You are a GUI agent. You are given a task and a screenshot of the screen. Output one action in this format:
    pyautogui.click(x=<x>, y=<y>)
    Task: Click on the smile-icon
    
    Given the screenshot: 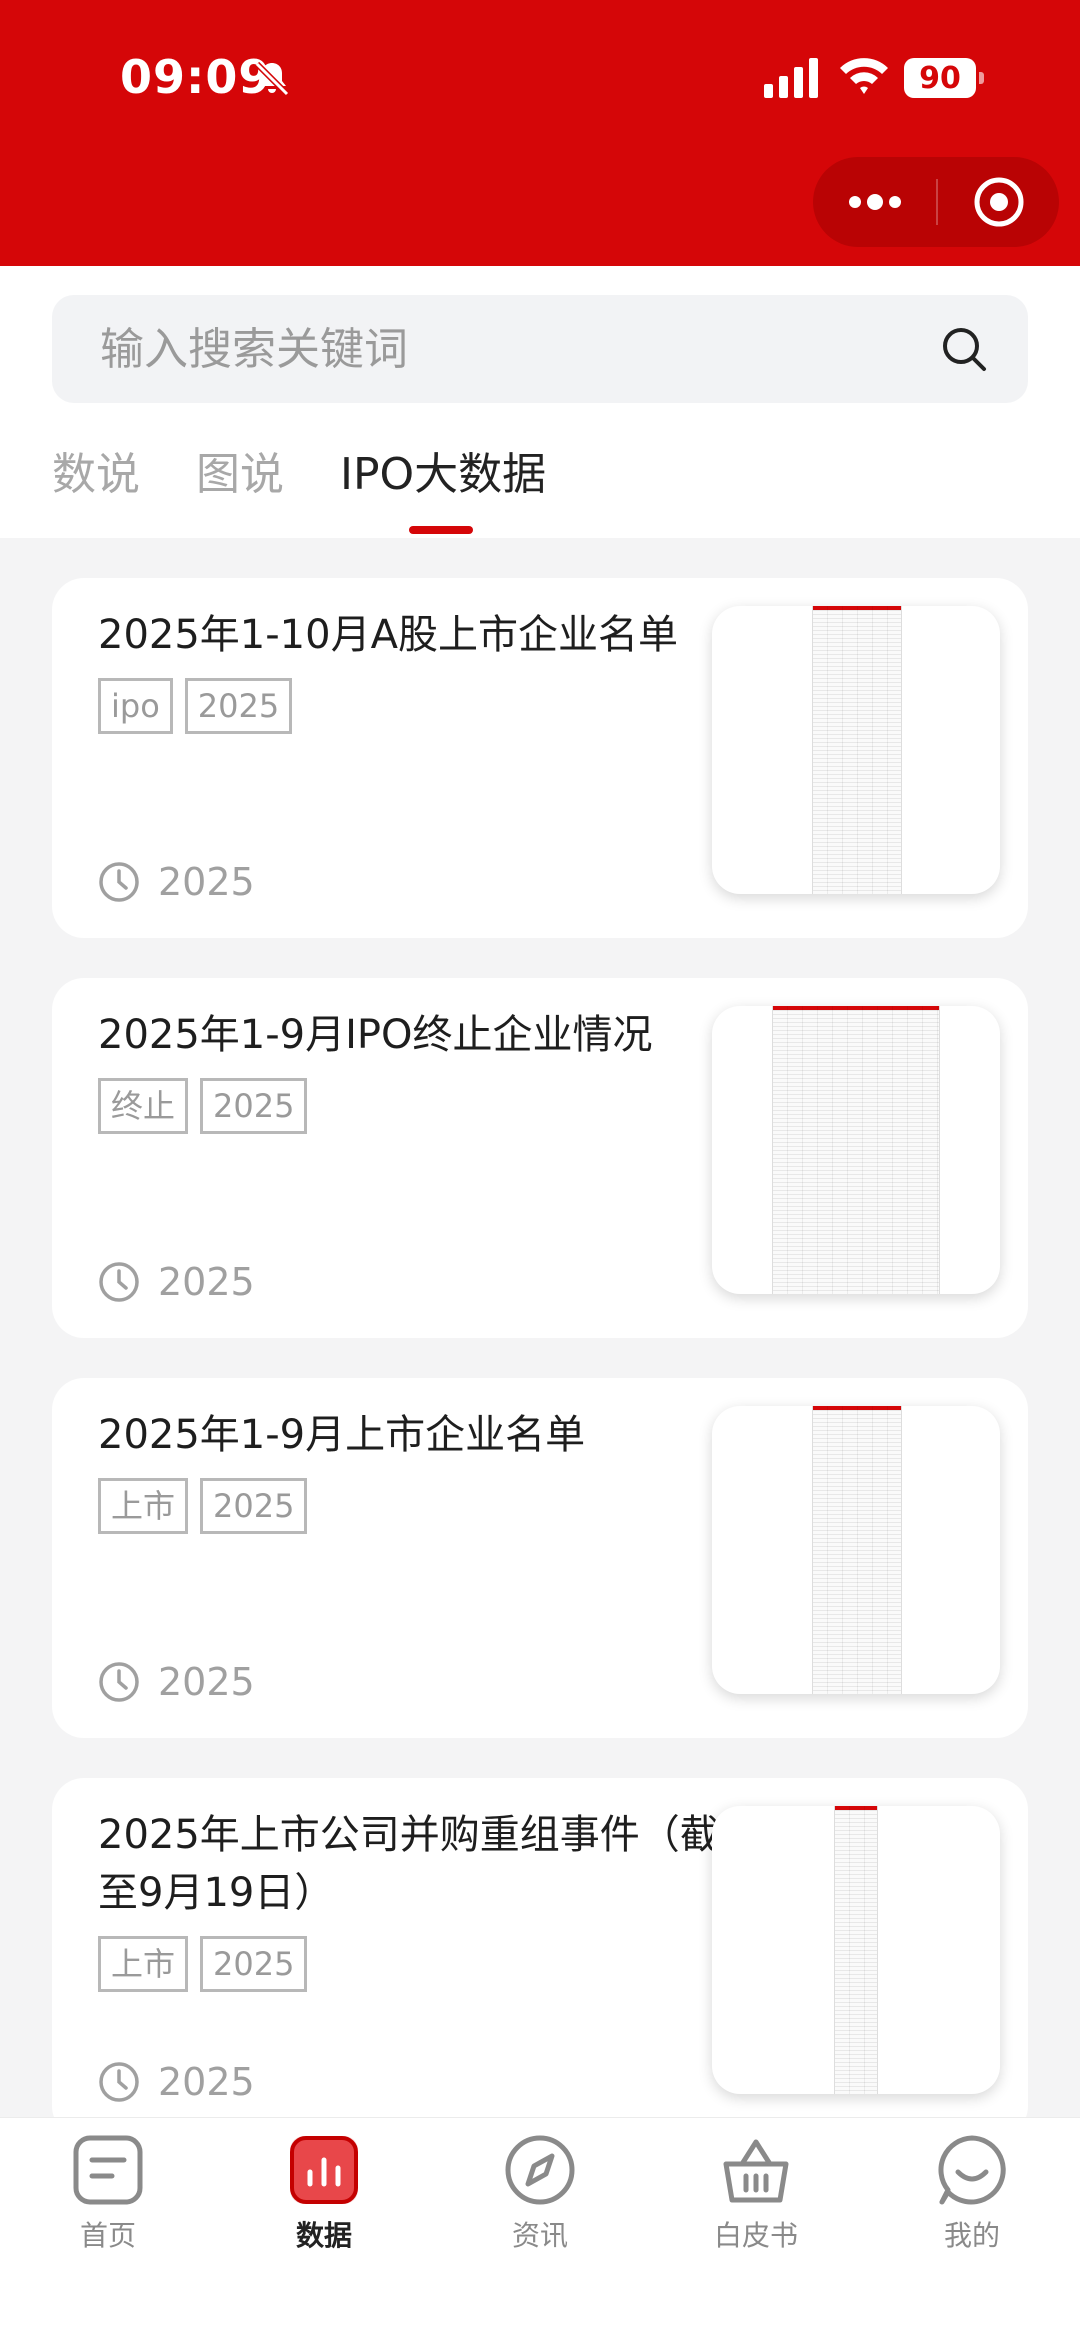 What is the action you would take?
    pyautogui.click(x=972, y=2170)
    